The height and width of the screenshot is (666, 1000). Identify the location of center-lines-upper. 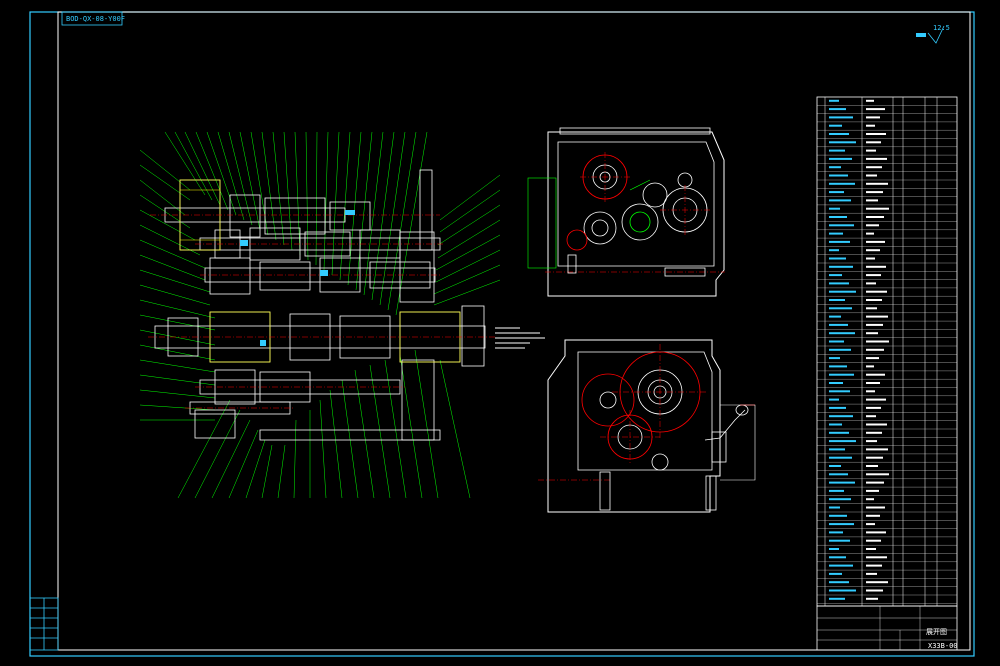
(635, 212).